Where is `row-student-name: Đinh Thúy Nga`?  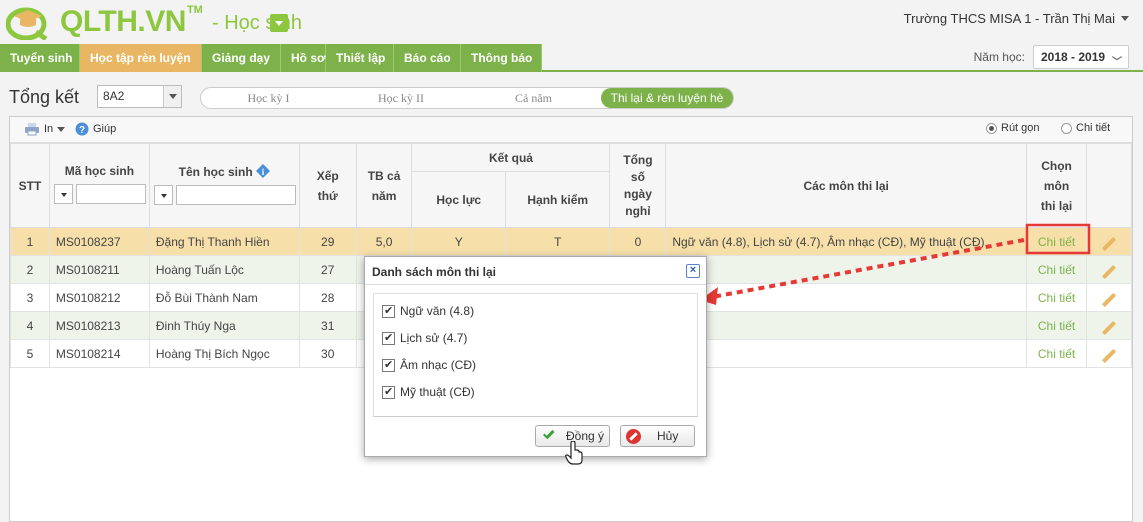 row-student-name: Đinh Thúy Nga is located at coordinates (224, 325).